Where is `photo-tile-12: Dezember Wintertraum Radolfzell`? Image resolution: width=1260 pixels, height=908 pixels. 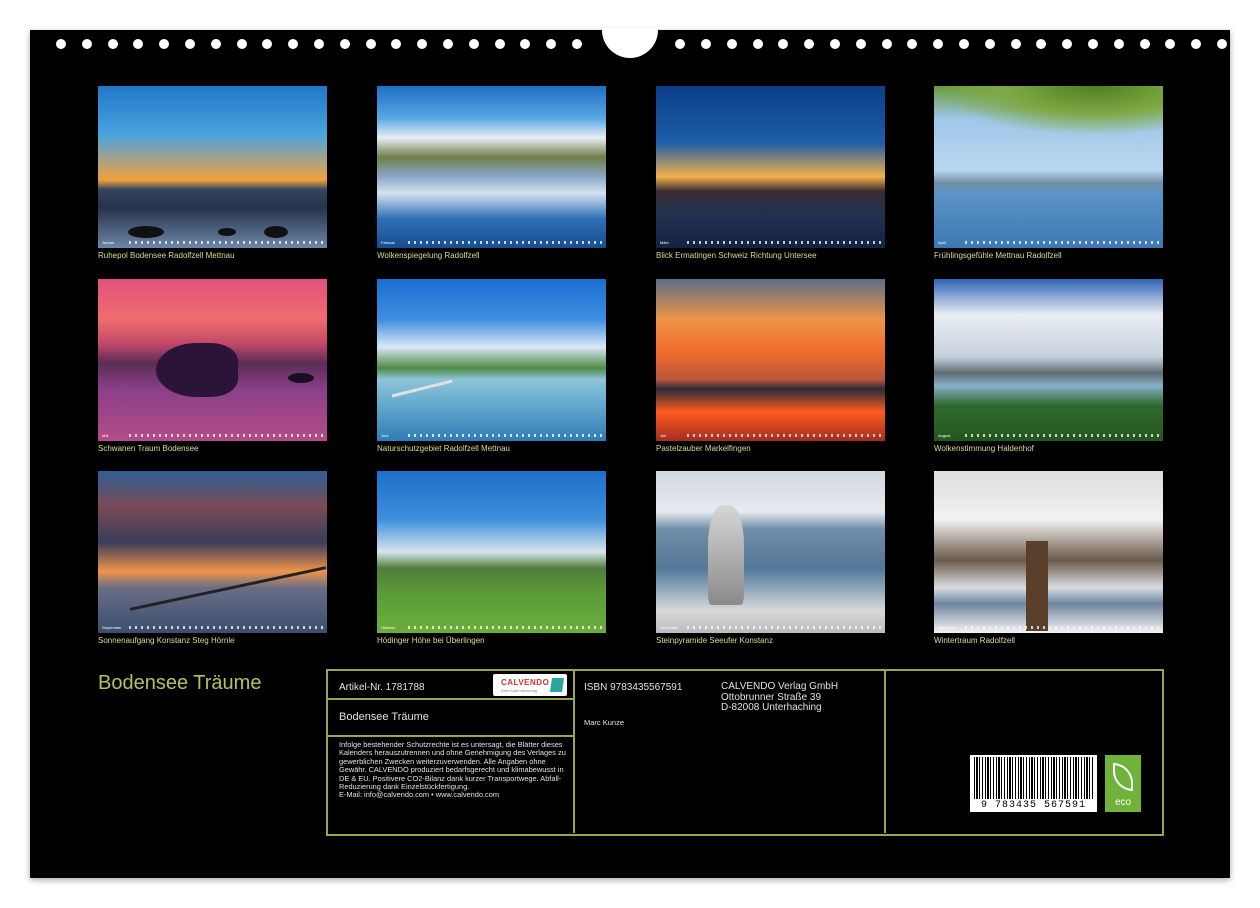
photo-tile-12: Dezember Wintertraum Radolfzell is located at coordinates (1048, 558).